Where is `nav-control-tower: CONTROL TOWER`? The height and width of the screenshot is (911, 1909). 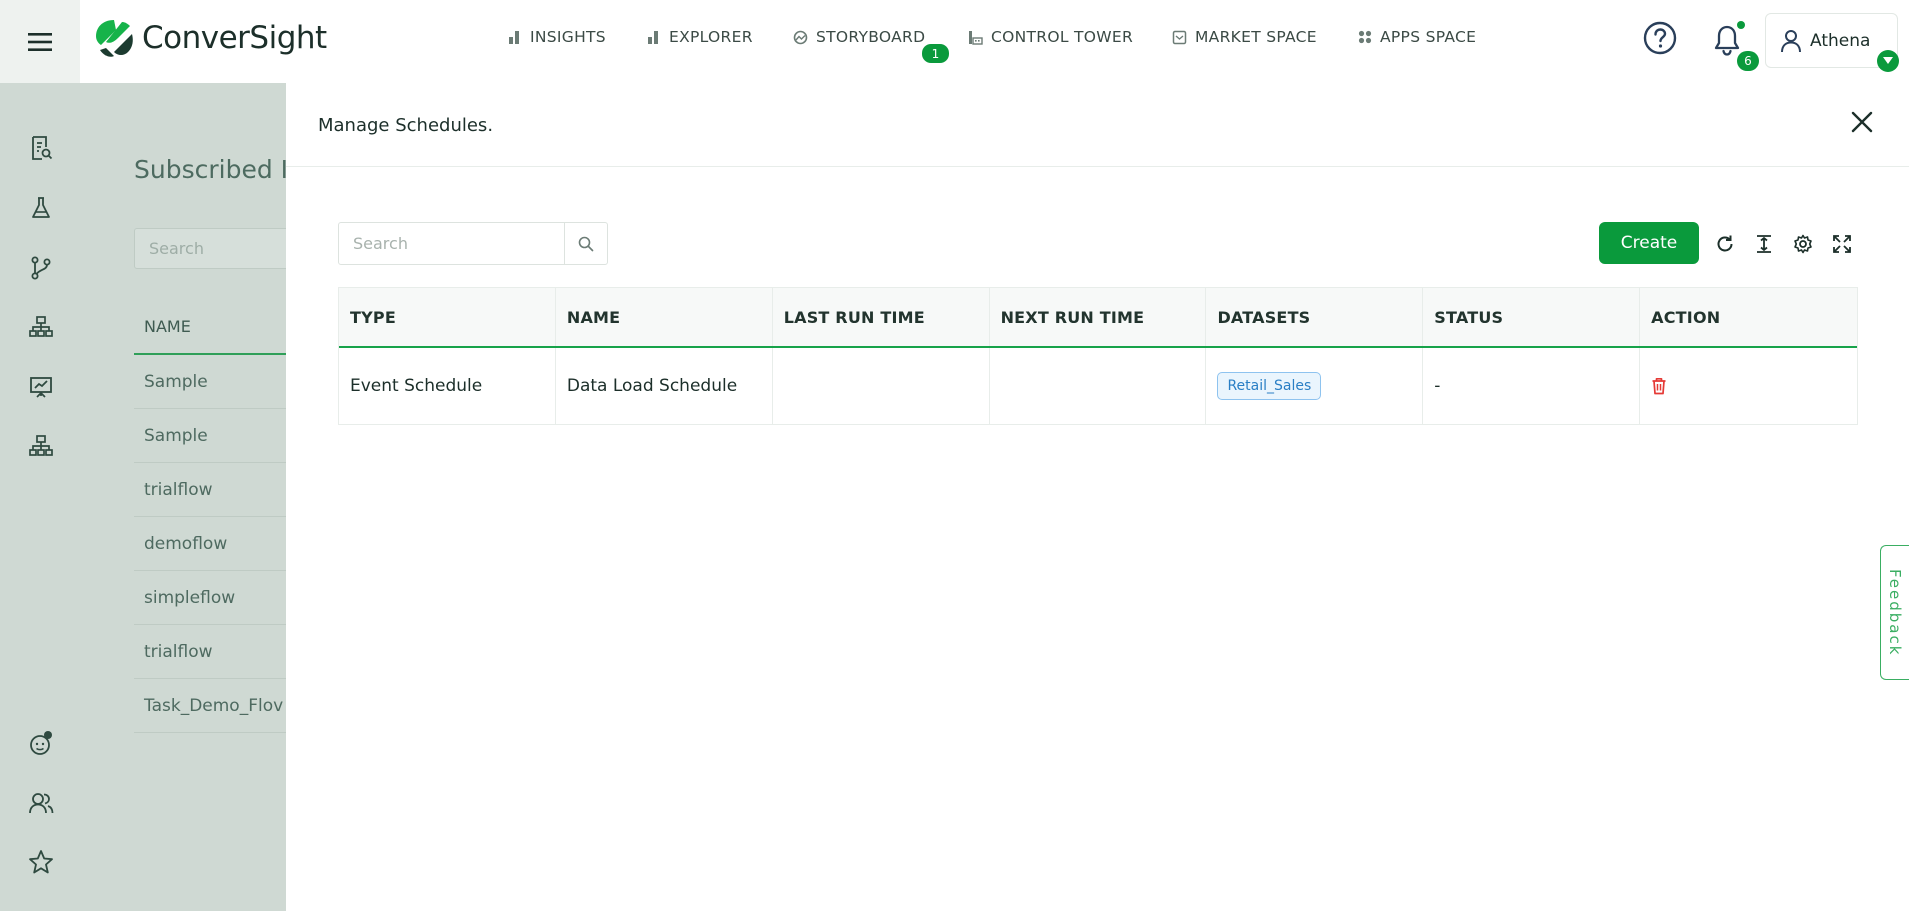
nav-control-tower: CONTROL TOWER is located at coordinates (1050, 37).